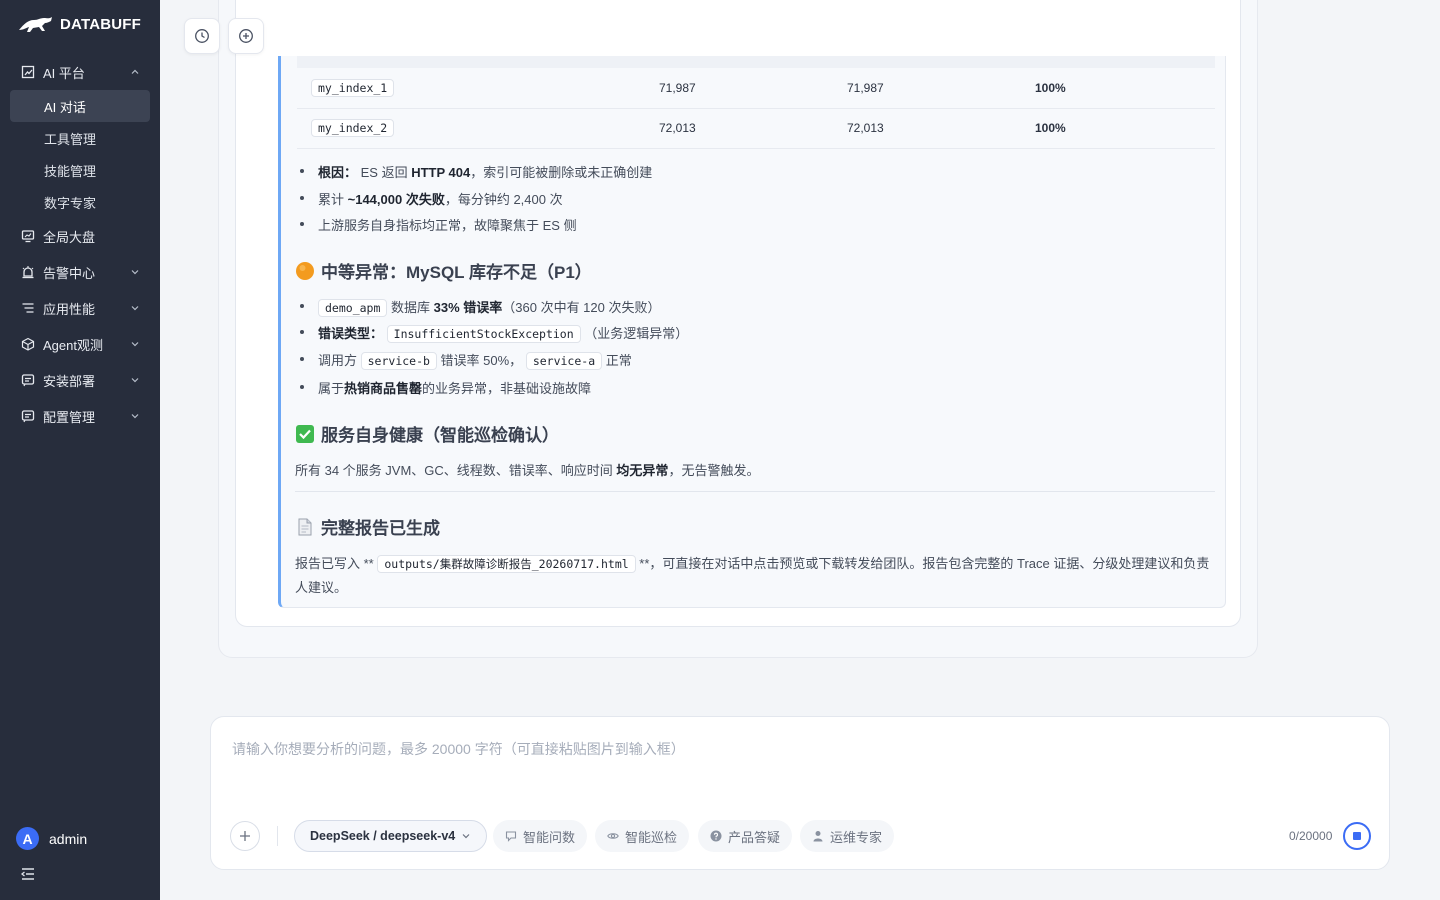  I want to click on user-name: admin, so click(68, 838).